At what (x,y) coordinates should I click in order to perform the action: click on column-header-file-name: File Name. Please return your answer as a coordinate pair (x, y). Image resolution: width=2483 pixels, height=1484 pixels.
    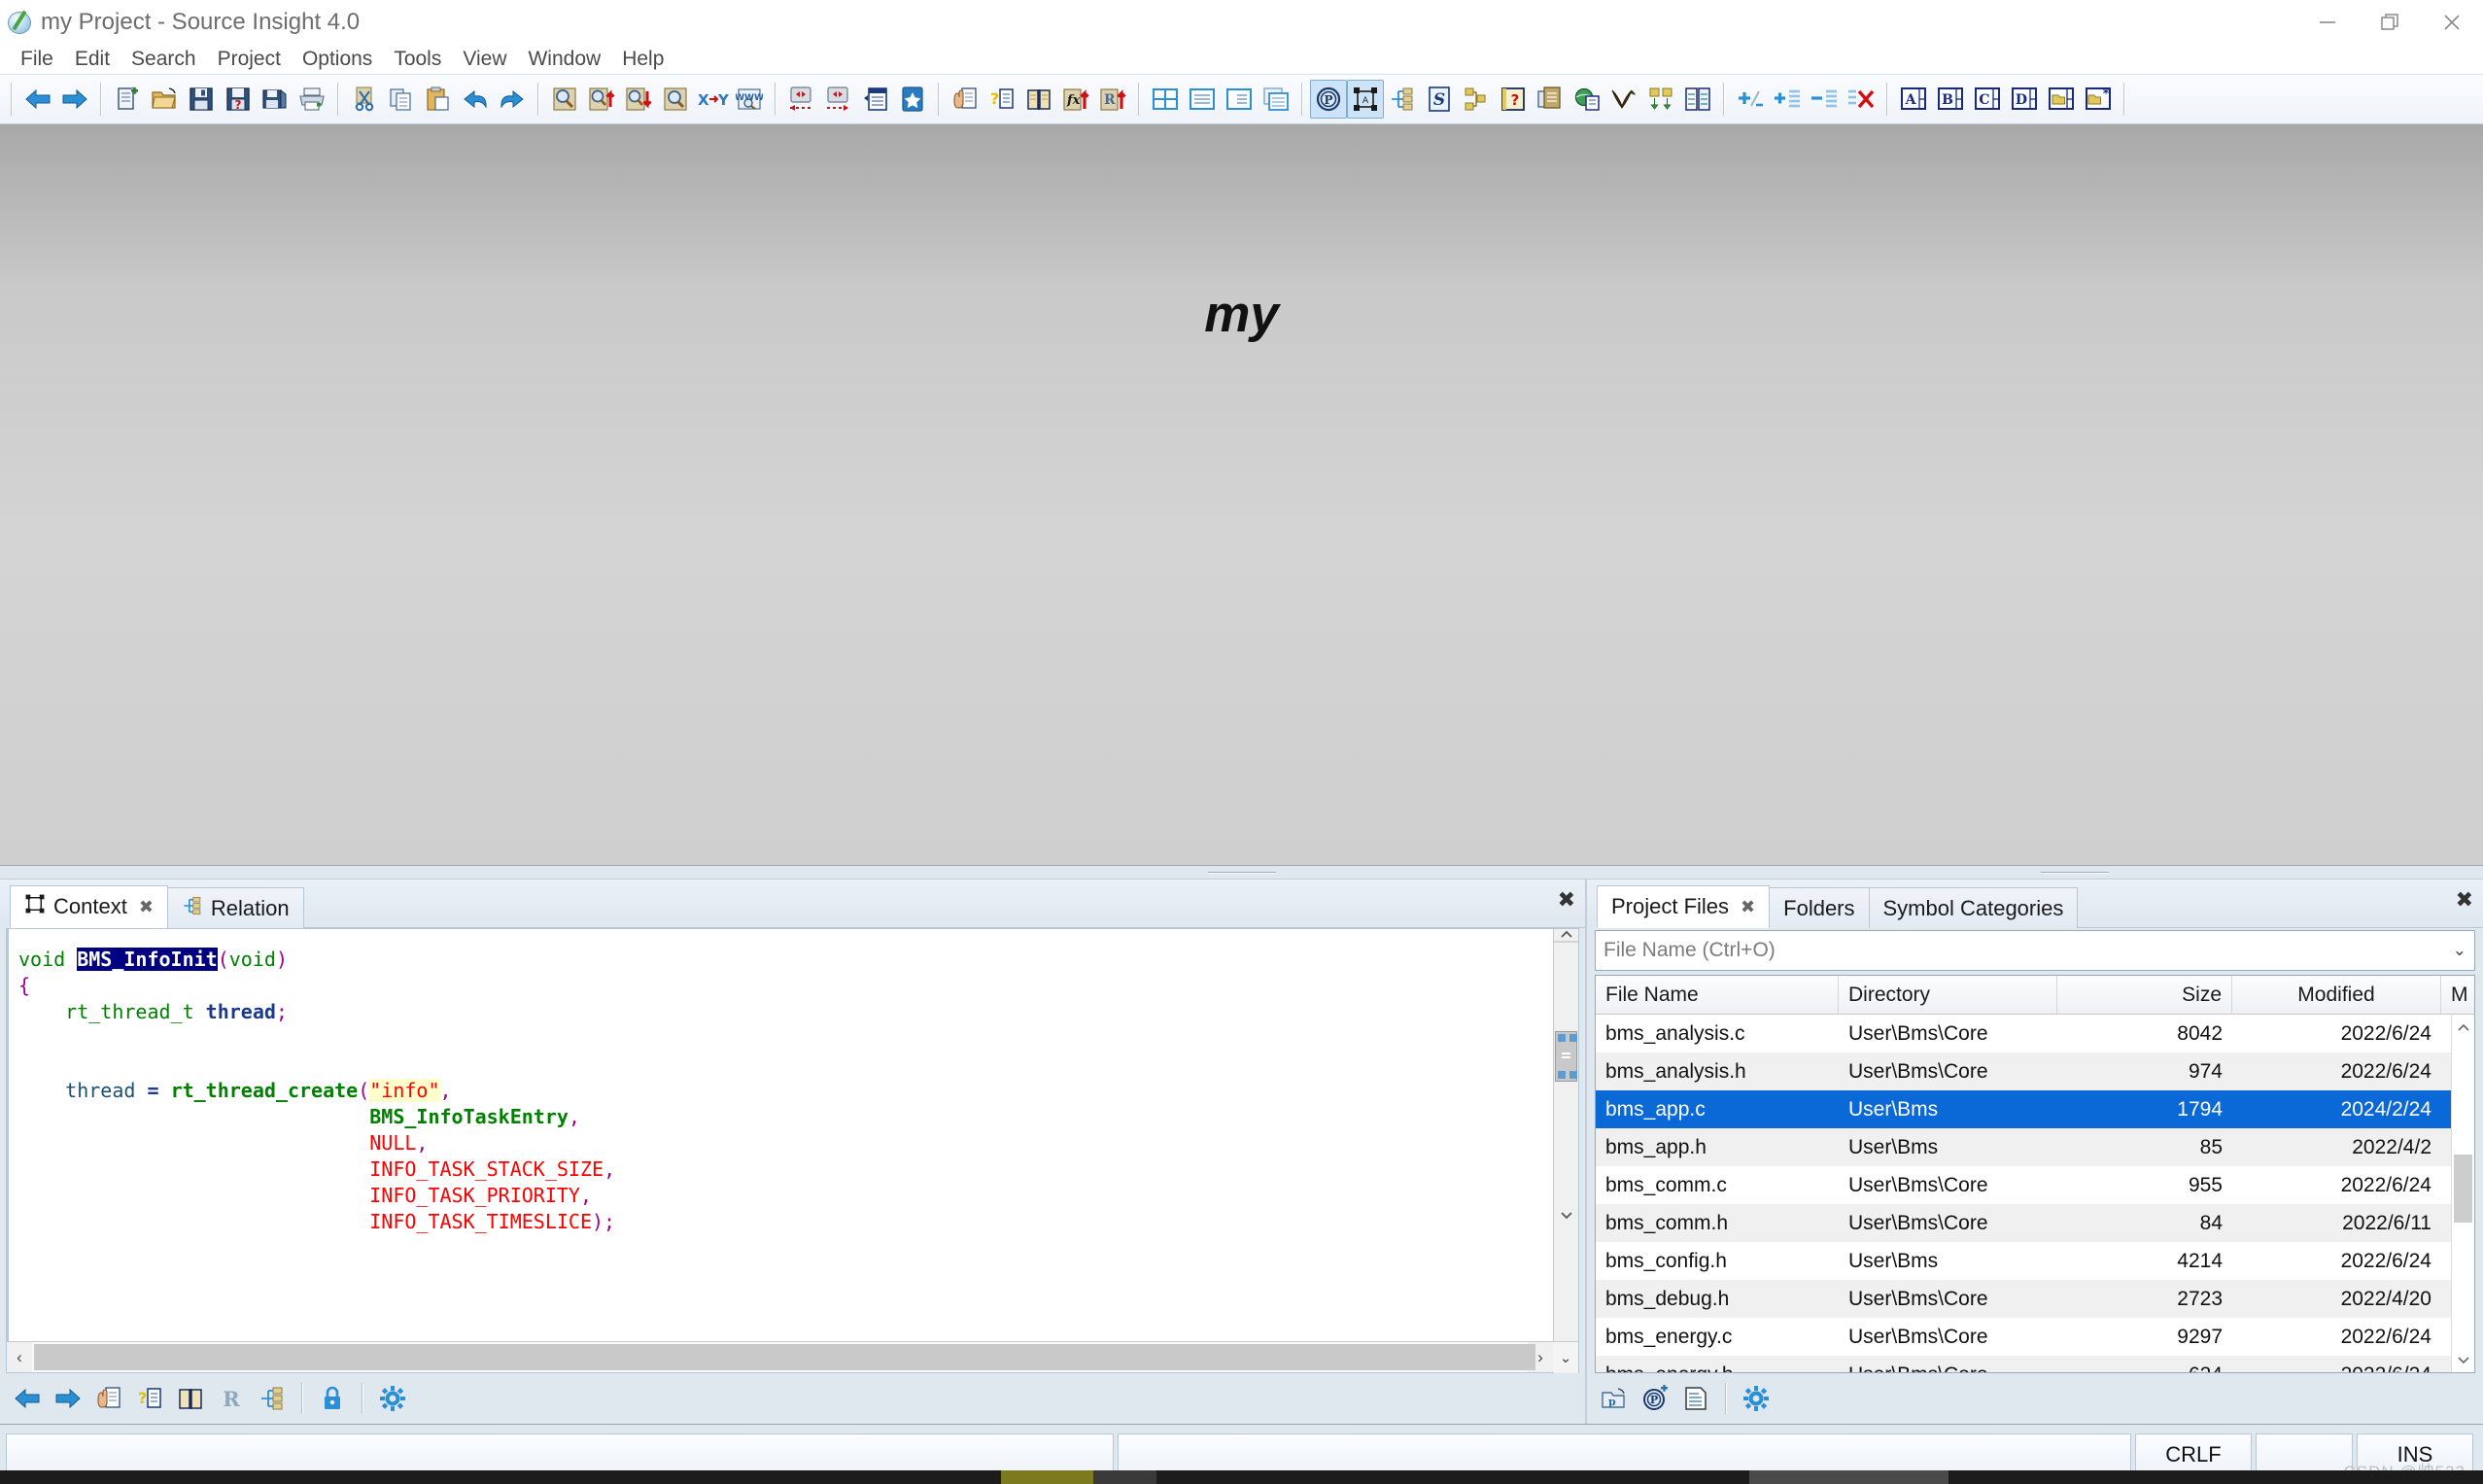
    Looking at the image, I should click on (1717, 995).